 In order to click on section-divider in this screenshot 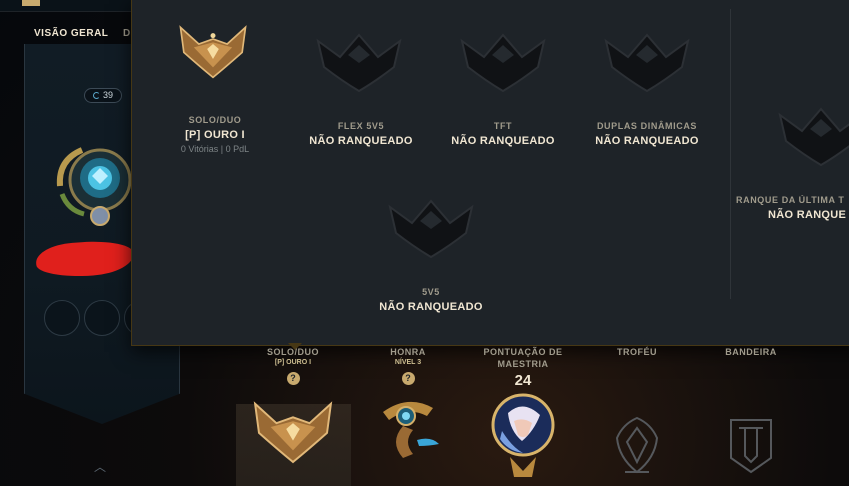, I will do `click(730, 154)`.